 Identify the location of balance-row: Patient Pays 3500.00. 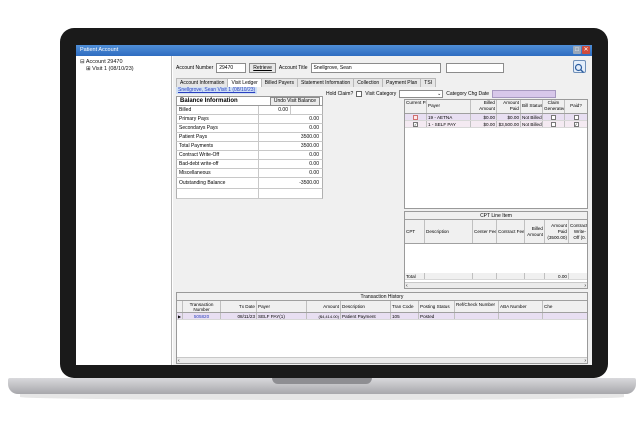
(249, 137).